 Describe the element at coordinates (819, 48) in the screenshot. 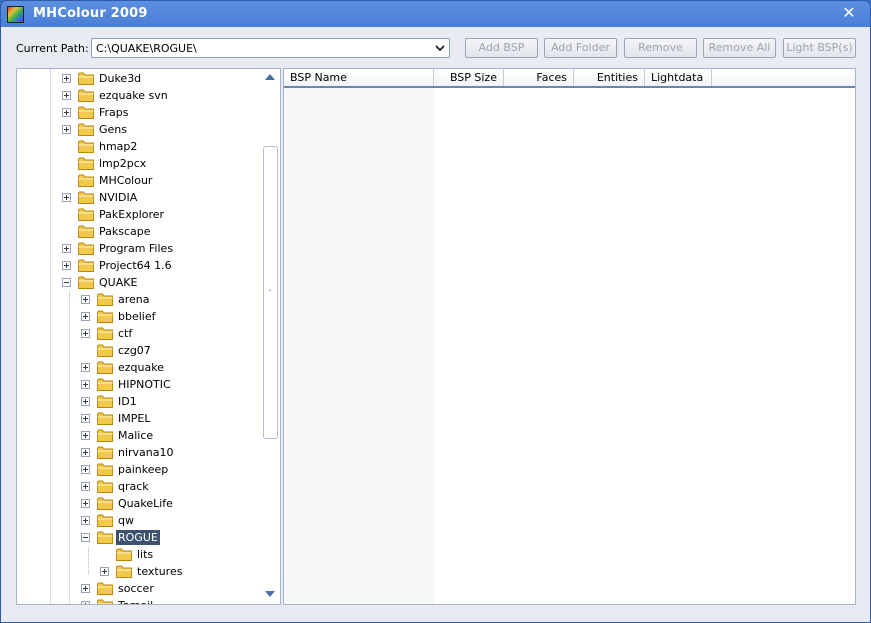

I see `light-bsps-button: Light BSP(s)` at that location.